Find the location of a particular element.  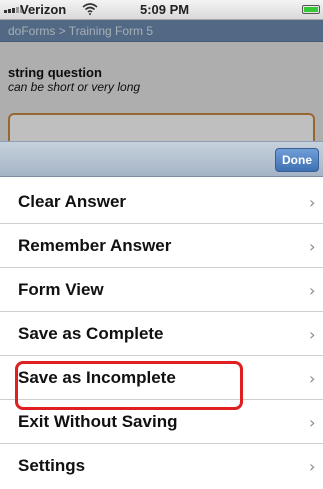

menu-item-label: Remember Answer is located at coordinates (95, 245).